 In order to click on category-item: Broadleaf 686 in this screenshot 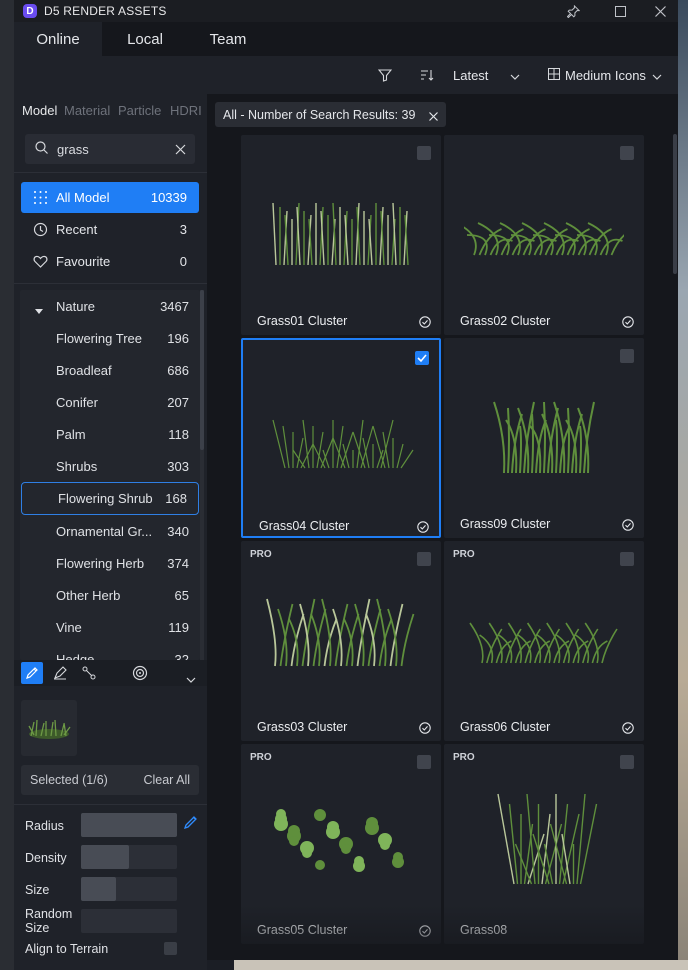, I will do `click(110, 370)`.